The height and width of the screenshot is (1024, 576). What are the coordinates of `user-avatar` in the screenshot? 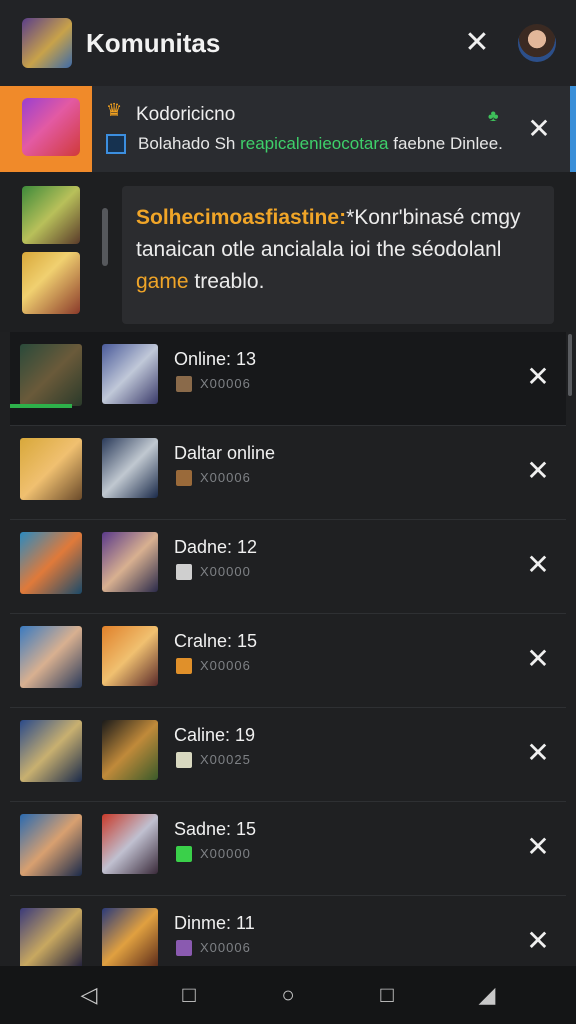 It's located at (537, 43).